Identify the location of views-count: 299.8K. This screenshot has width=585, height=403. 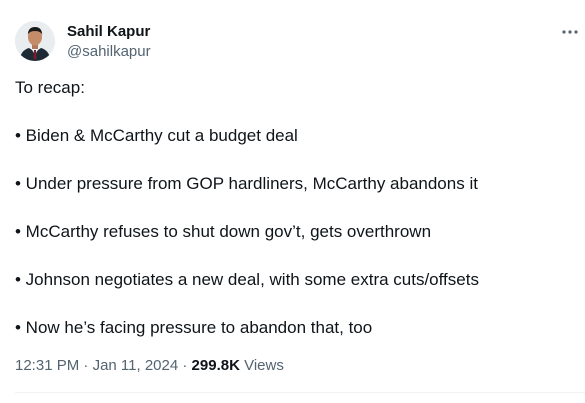
(215, 365).